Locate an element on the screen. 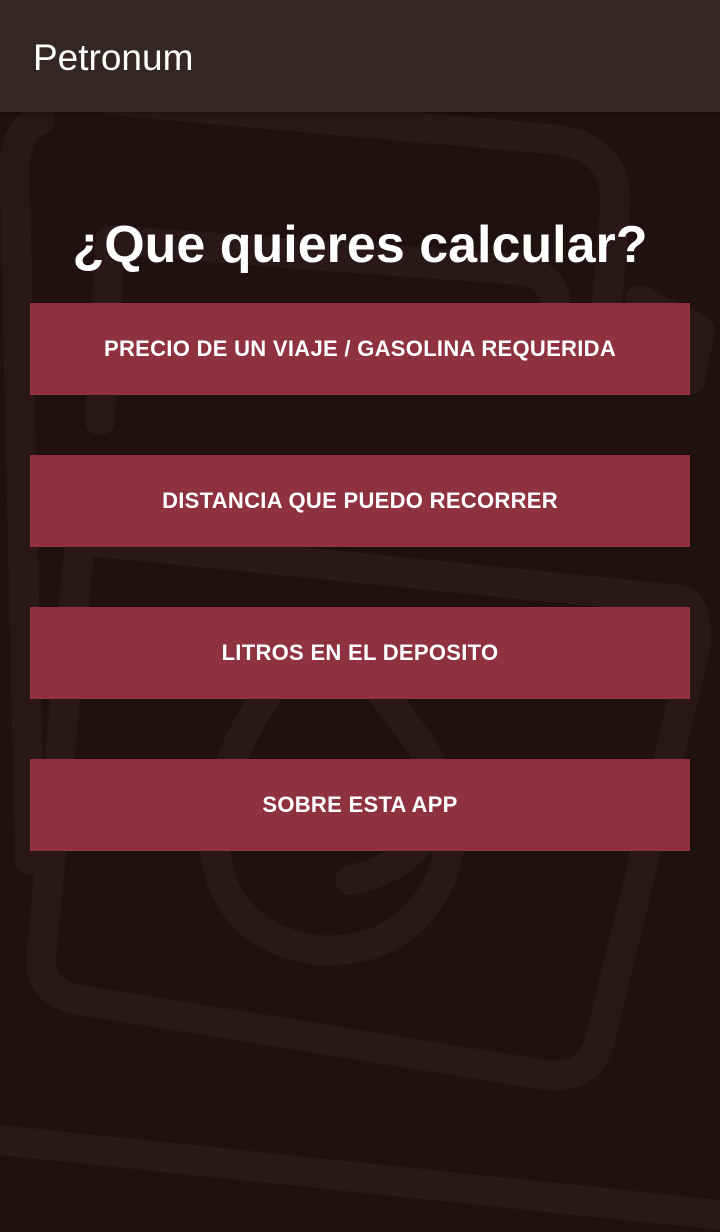 The image size is (720, 1232). trip-price-button: PRECIO DE UN VIAJE / GASOLINA REQUERIDA is located at coordinates (360, 349).